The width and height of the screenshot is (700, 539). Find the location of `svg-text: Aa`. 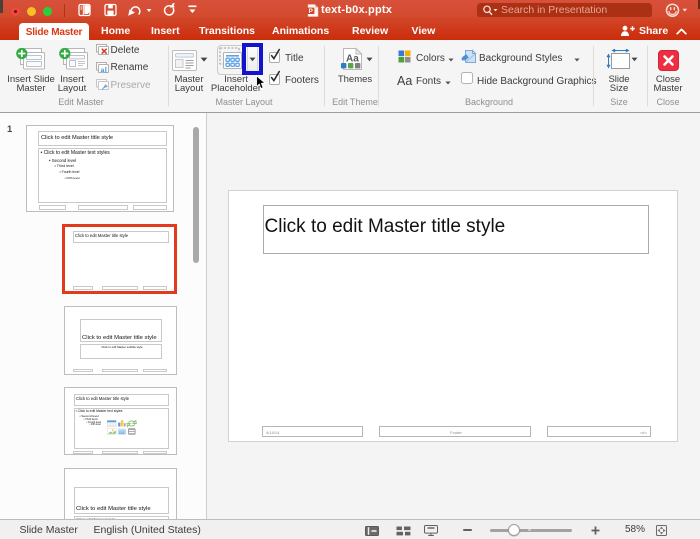

svg-text: Aa is located at coordinates (352, 59).